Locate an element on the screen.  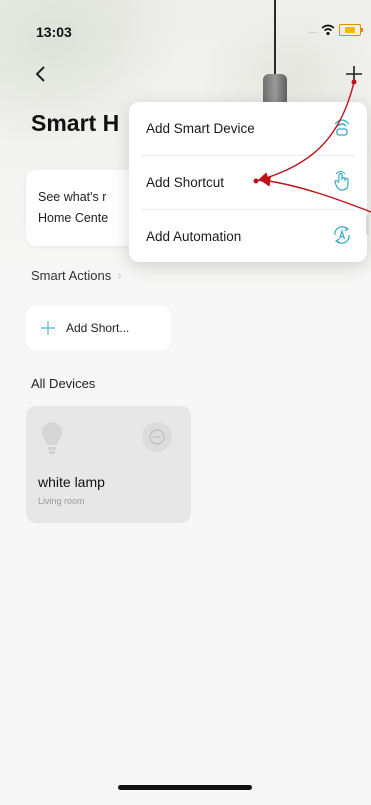
tap-hand-icon is located at coordinates (341, 180).